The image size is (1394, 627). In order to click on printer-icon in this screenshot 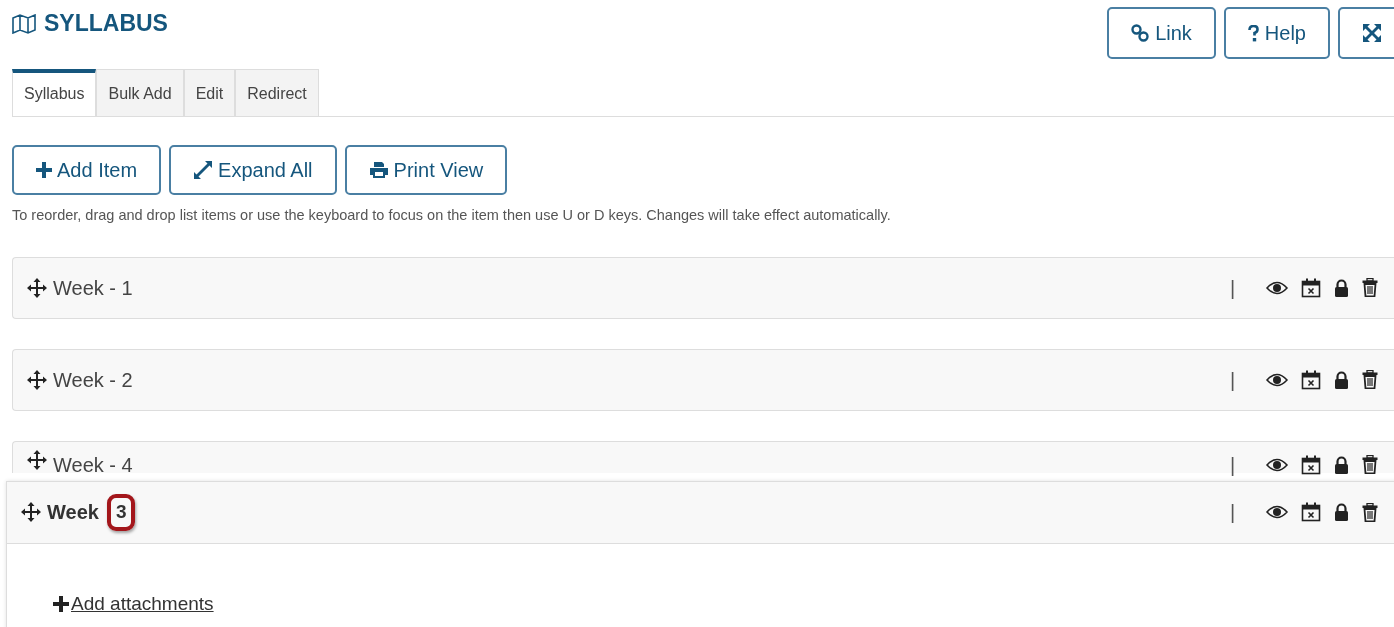, I will do `click(378, 170)`.